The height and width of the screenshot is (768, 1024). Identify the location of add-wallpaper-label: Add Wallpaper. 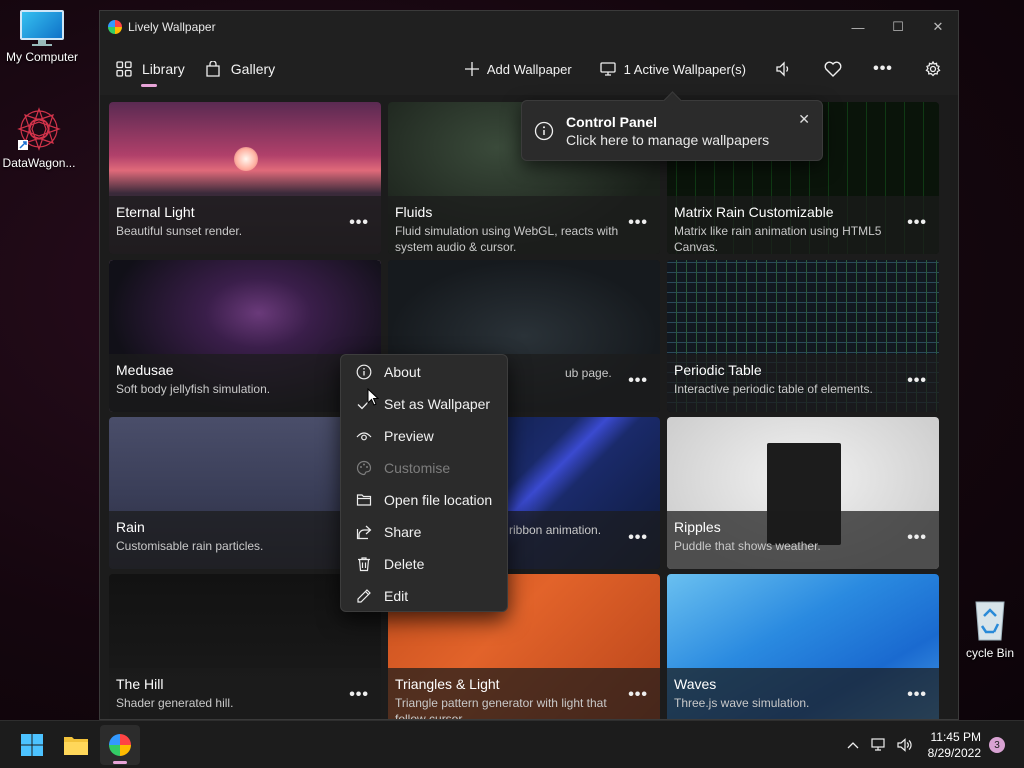
(529, 69).